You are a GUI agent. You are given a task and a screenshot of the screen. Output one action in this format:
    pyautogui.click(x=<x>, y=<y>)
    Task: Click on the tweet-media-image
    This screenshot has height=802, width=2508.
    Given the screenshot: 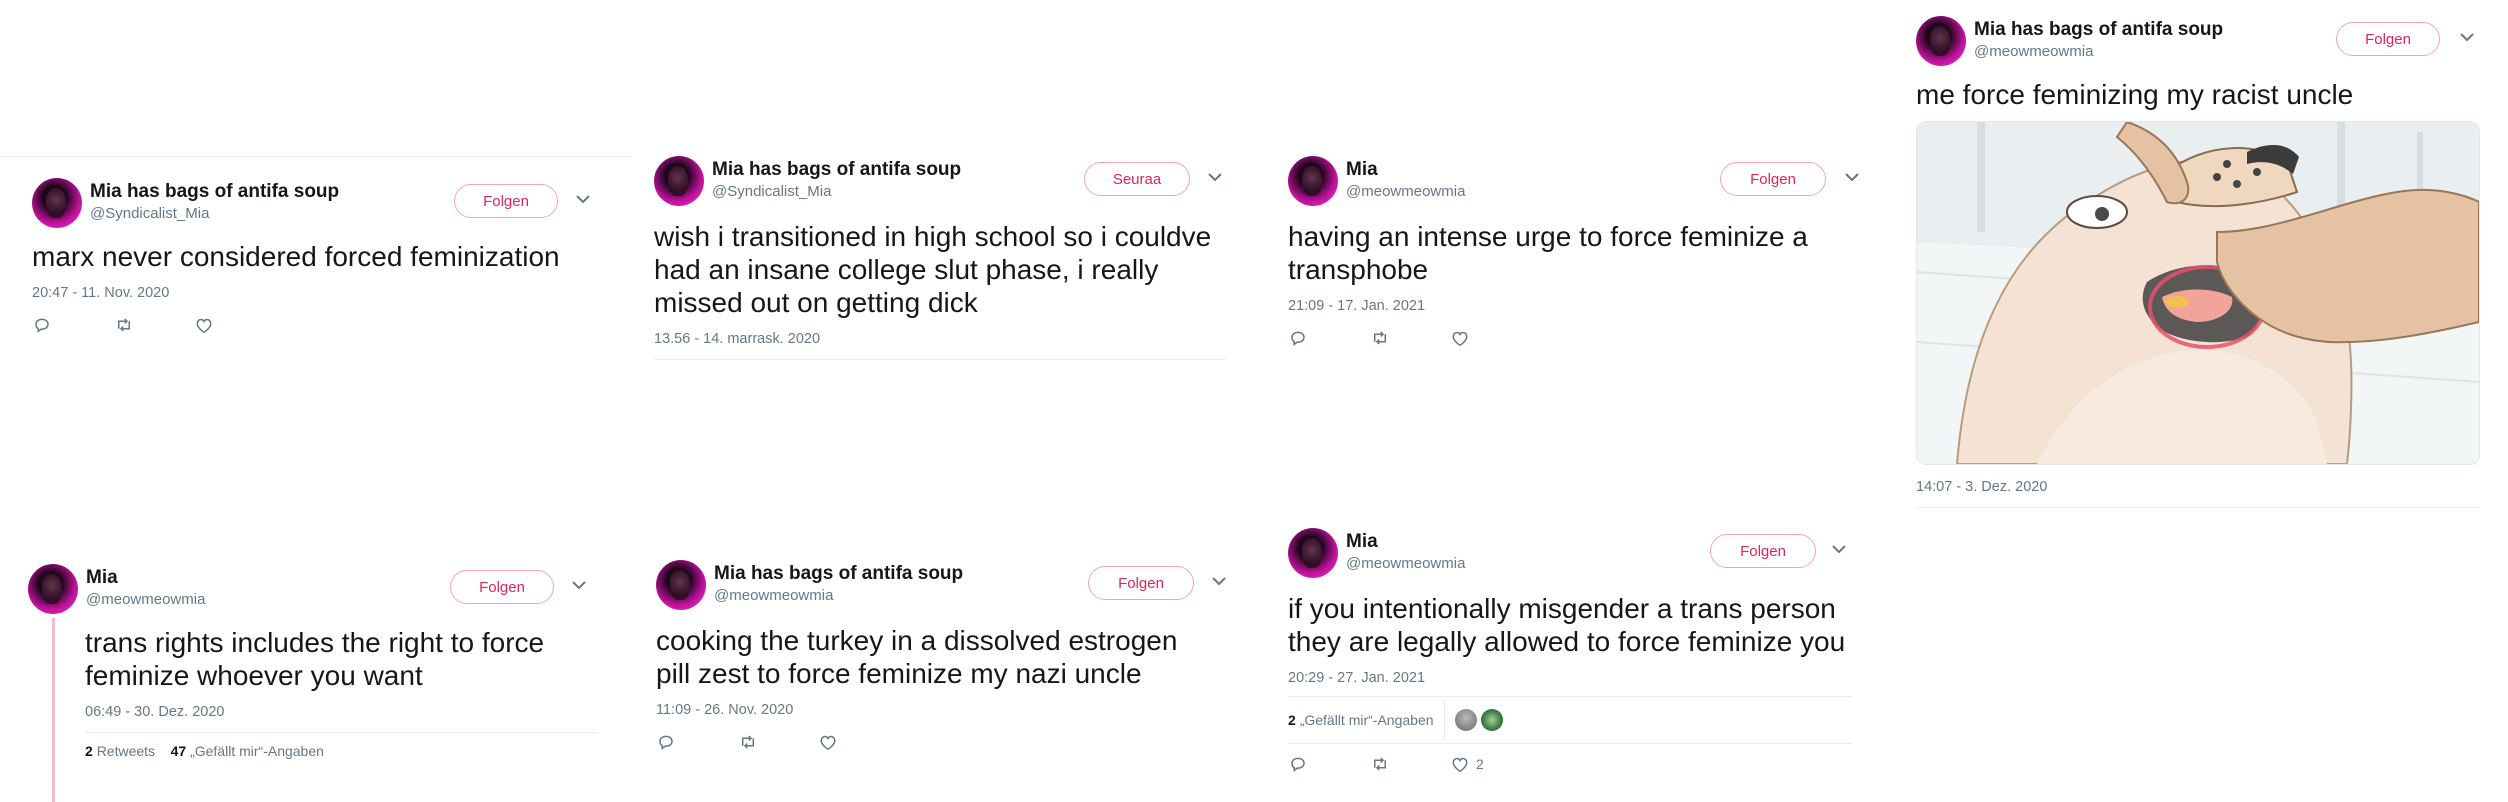 What is the action you would take?
    pyautogui.click(x=2198, y=293)
    